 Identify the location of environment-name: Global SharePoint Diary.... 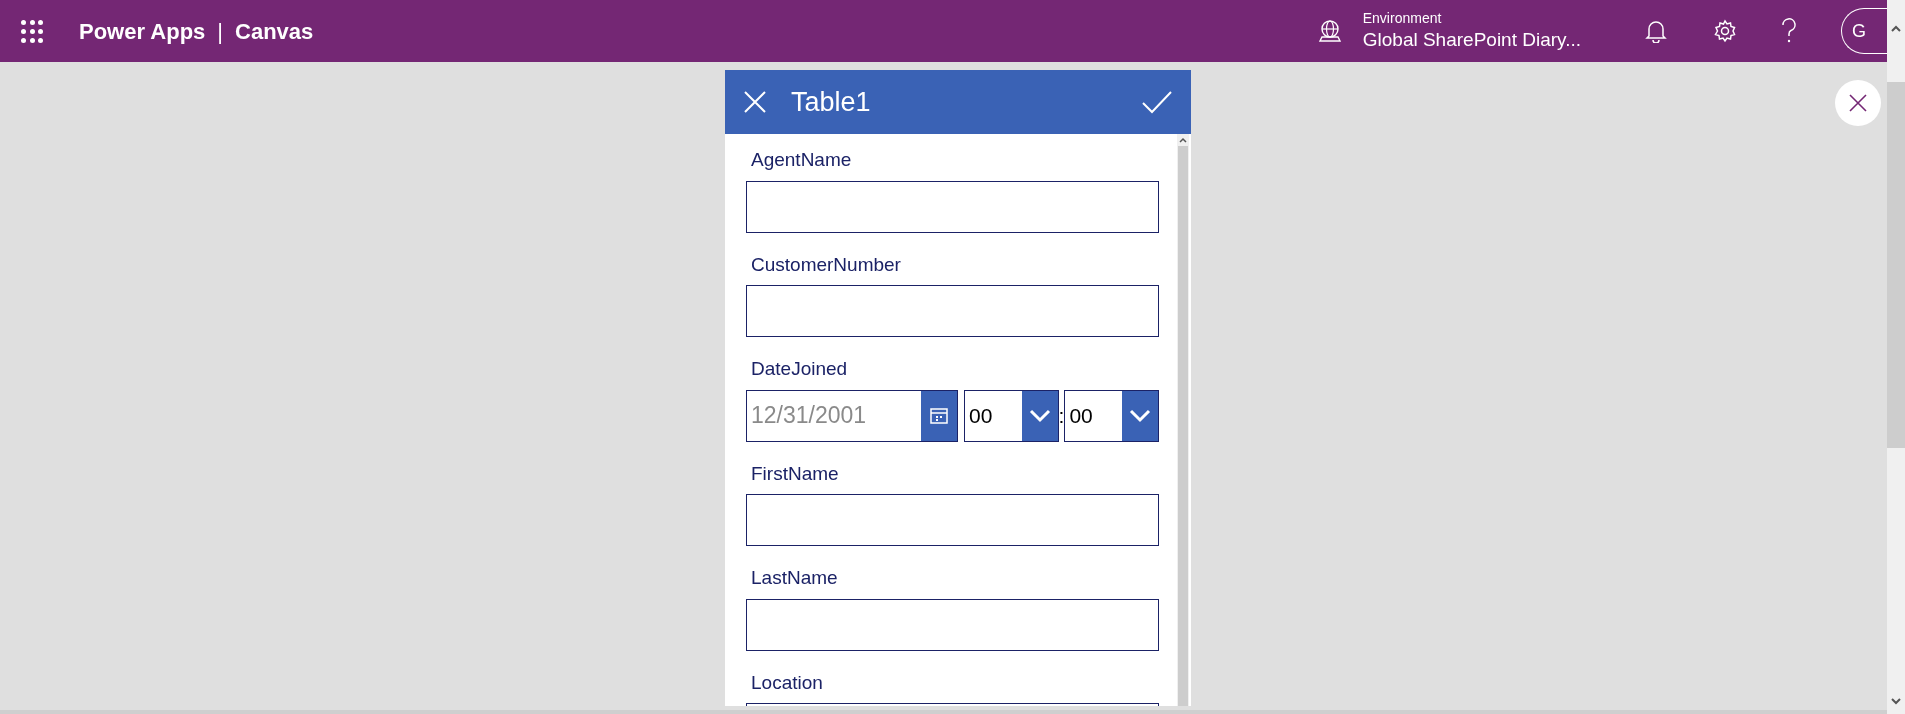
(1471, 39).